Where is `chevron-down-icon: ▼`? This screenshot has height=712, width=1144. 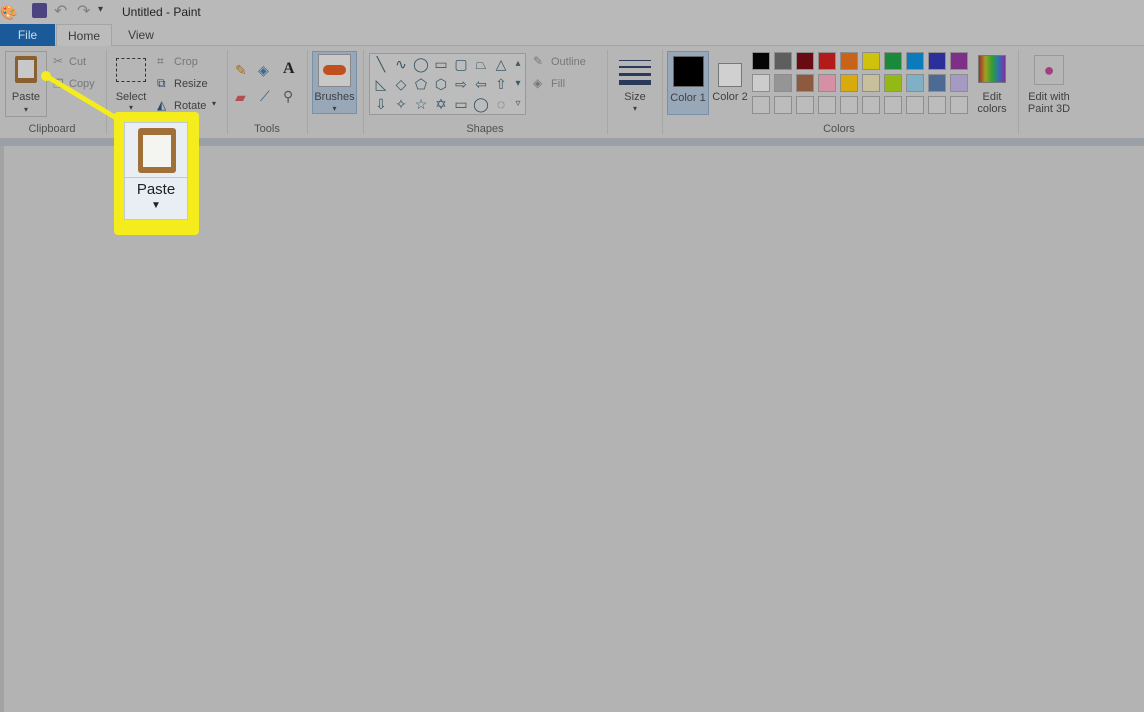 chevron-down-icon: ▼ is located at coordinates (156, 205).